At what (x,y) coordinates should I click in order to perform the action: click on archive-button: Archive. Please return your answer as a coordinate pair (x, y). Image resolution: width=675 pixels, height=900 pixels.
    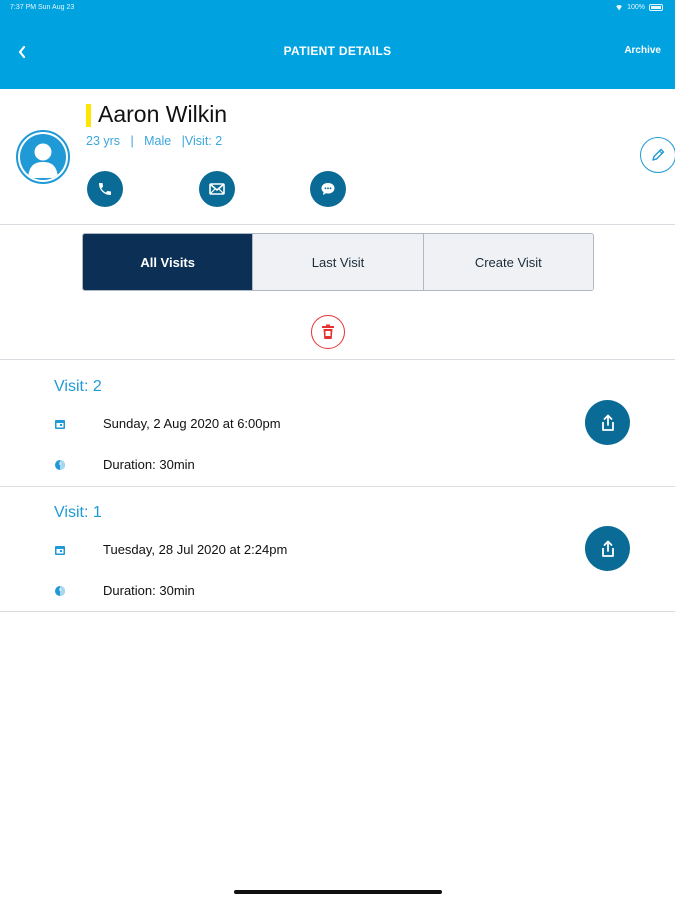
    Looking at the image, I should click on (642, 50).